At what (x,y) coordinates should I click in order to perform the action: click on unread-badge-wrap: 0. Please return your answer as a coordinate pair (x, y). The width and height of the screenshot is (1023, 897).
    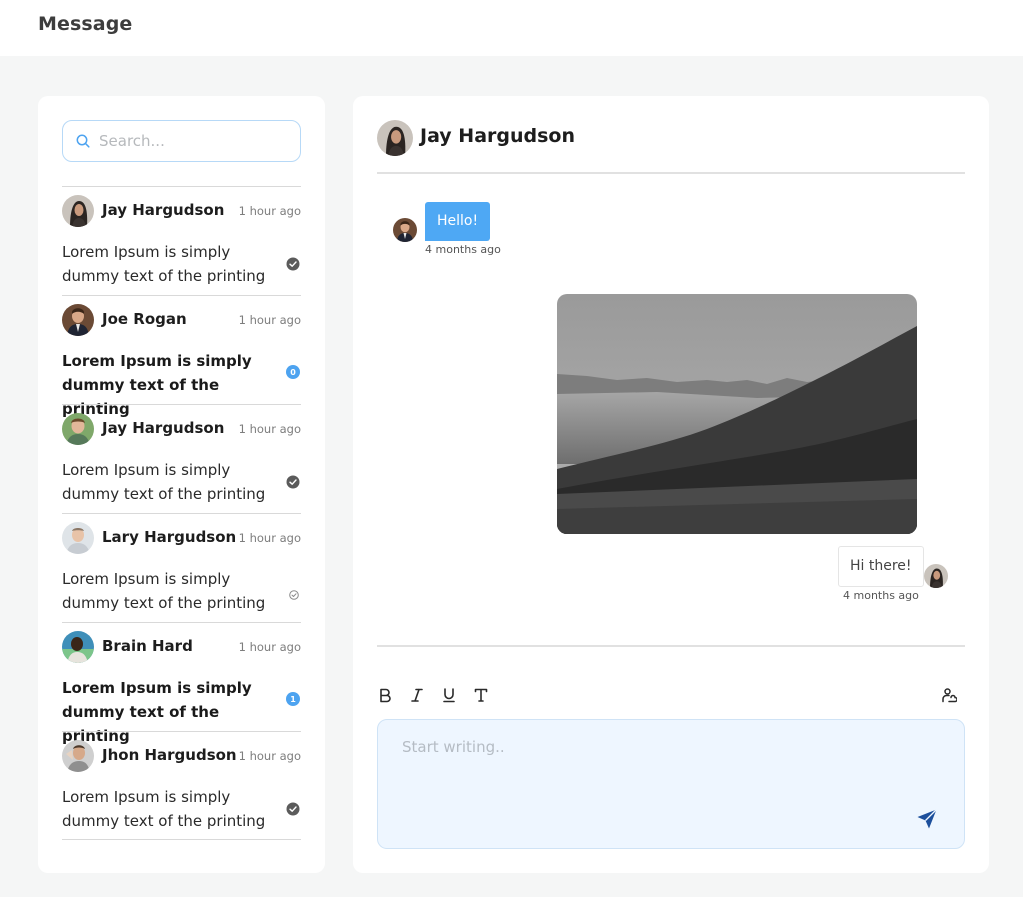
    Looking at the image, I should click on (293, 372).